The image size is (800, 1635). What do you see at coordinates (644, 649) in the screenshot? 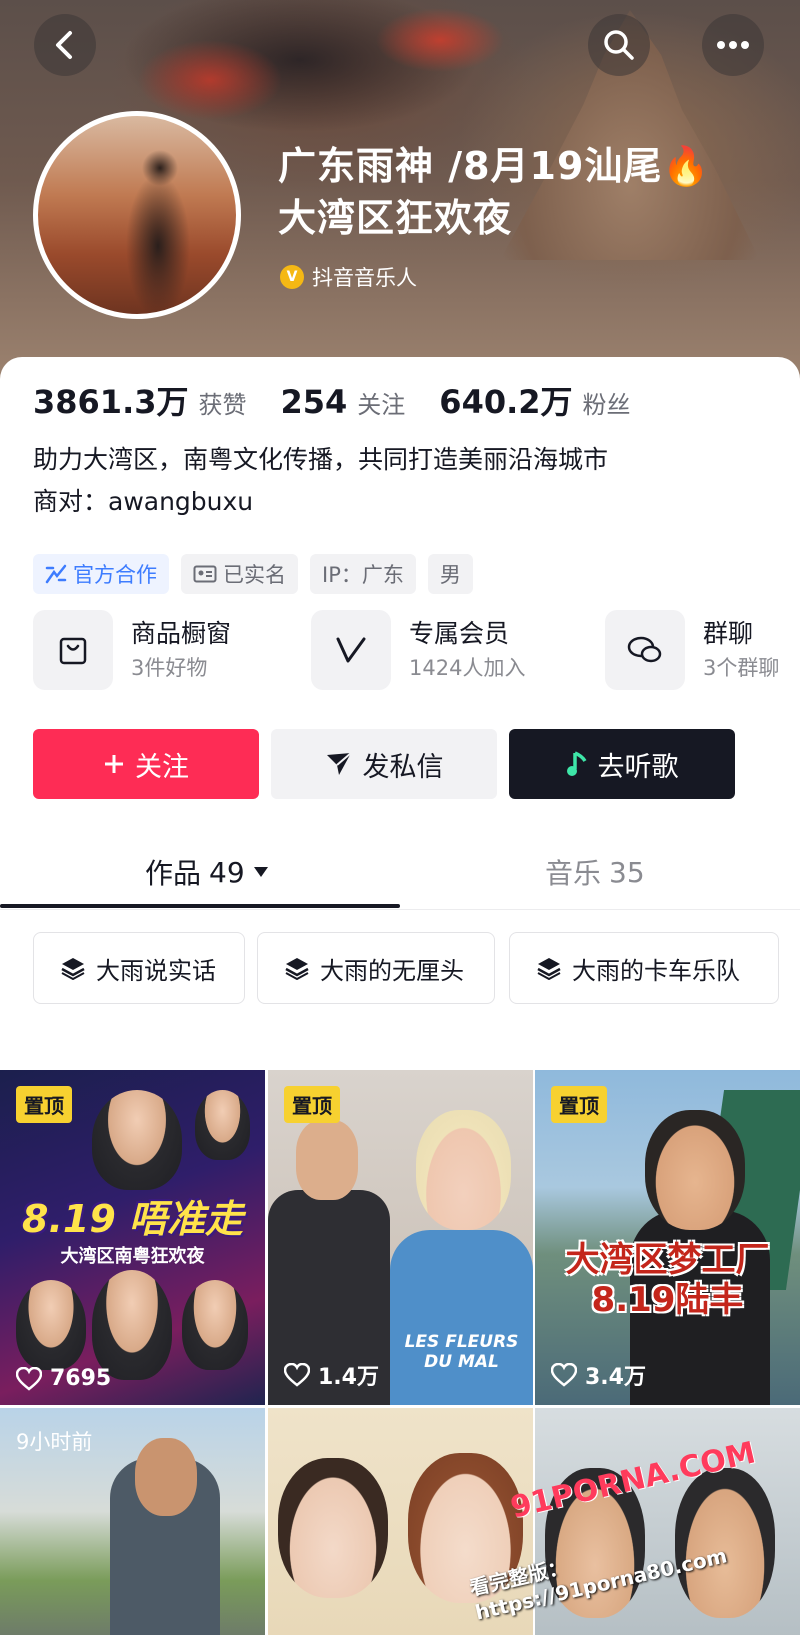
I see `chat-icon` at bounding box center [644, 649].